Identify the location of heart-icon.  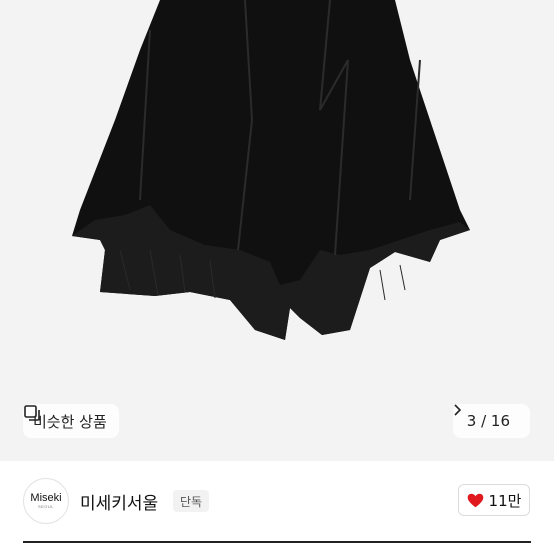
(475, 500).